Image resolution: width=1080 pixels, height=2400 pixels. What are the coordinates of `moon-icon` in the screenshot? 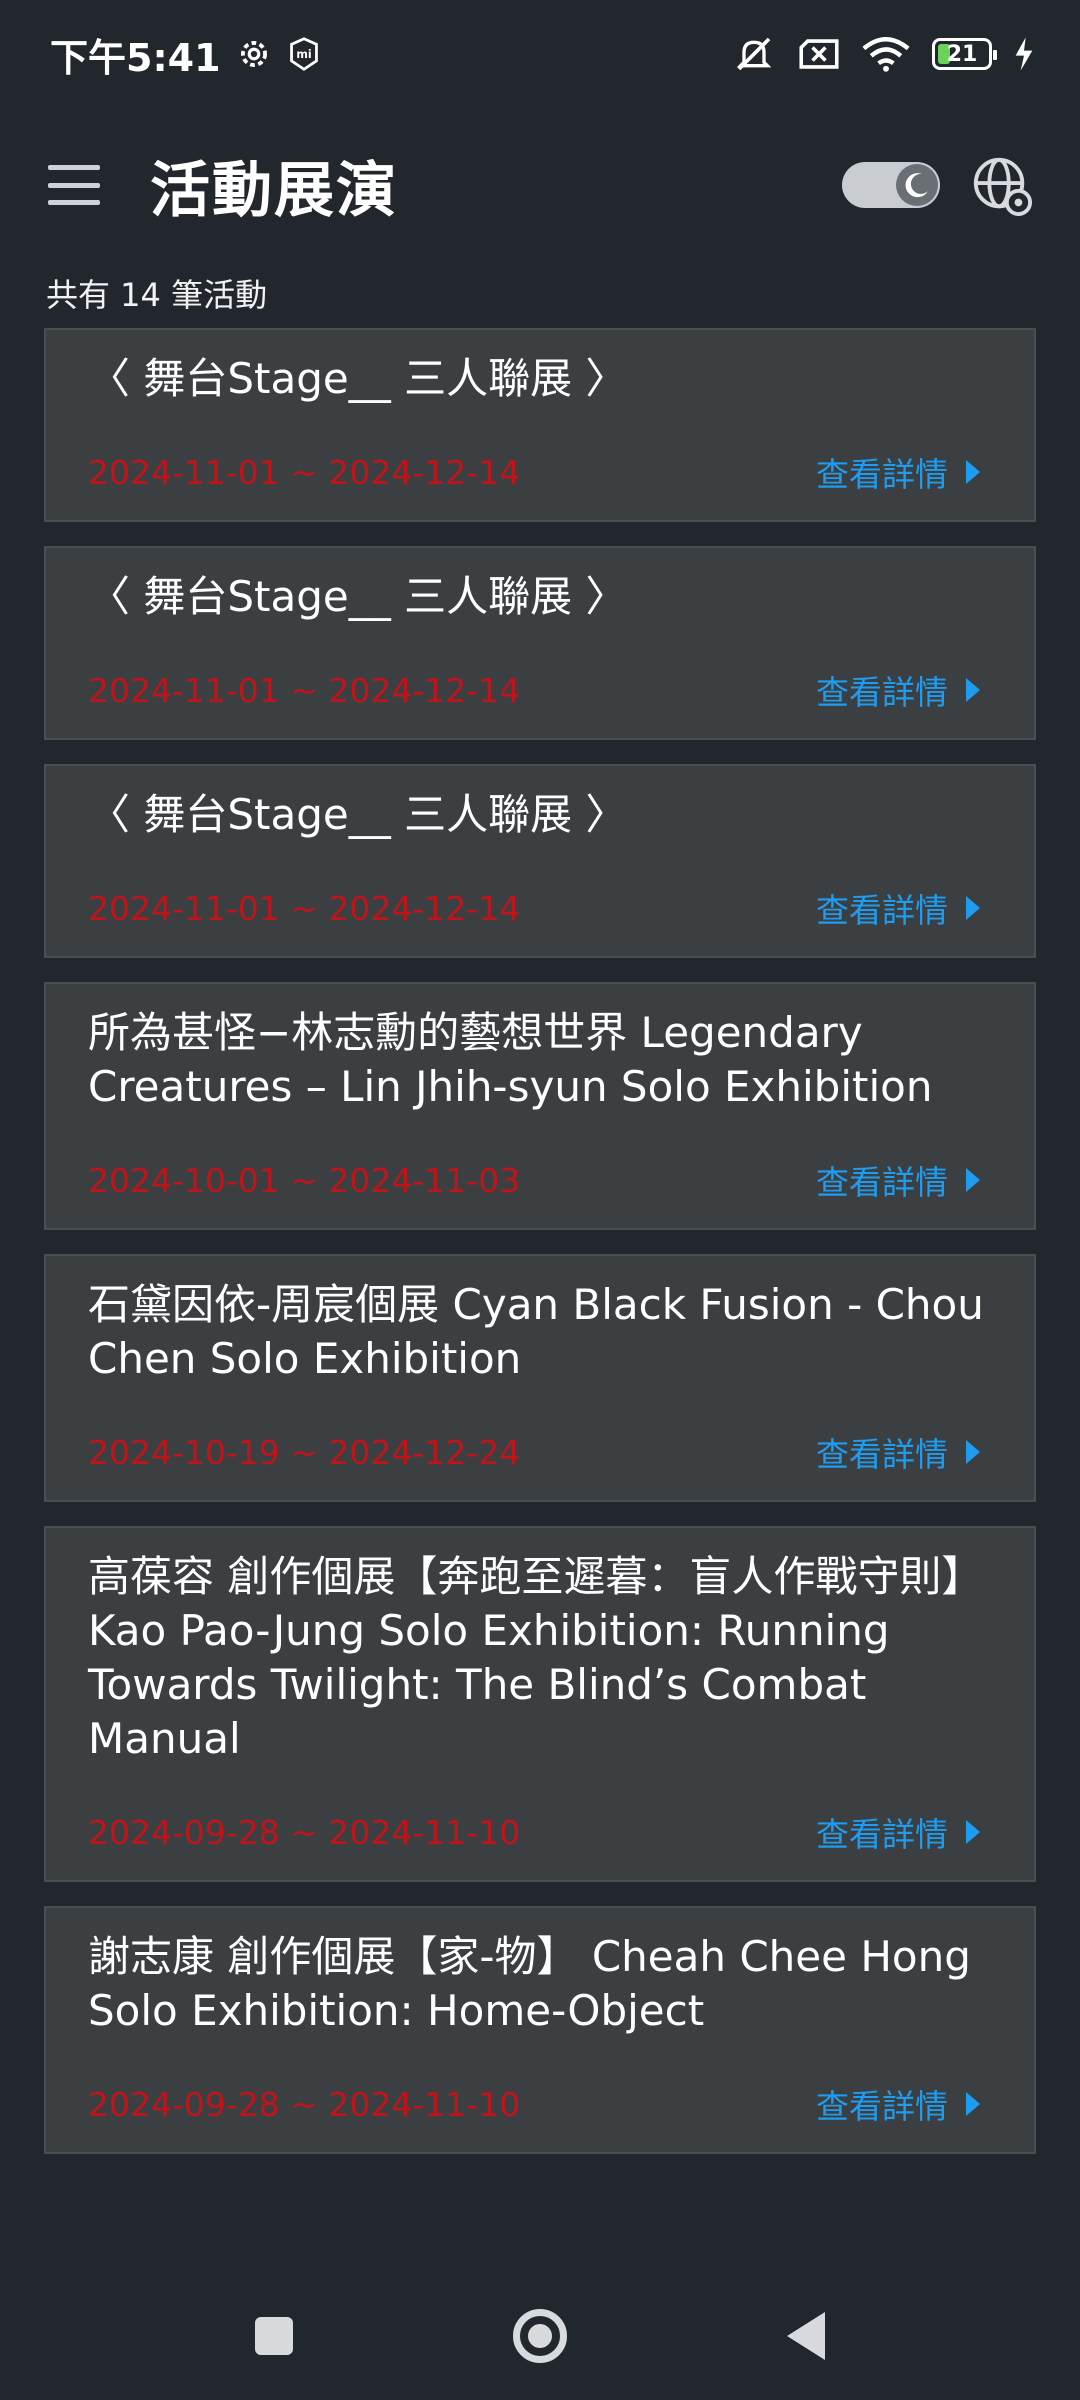 It's located at (916, 185).